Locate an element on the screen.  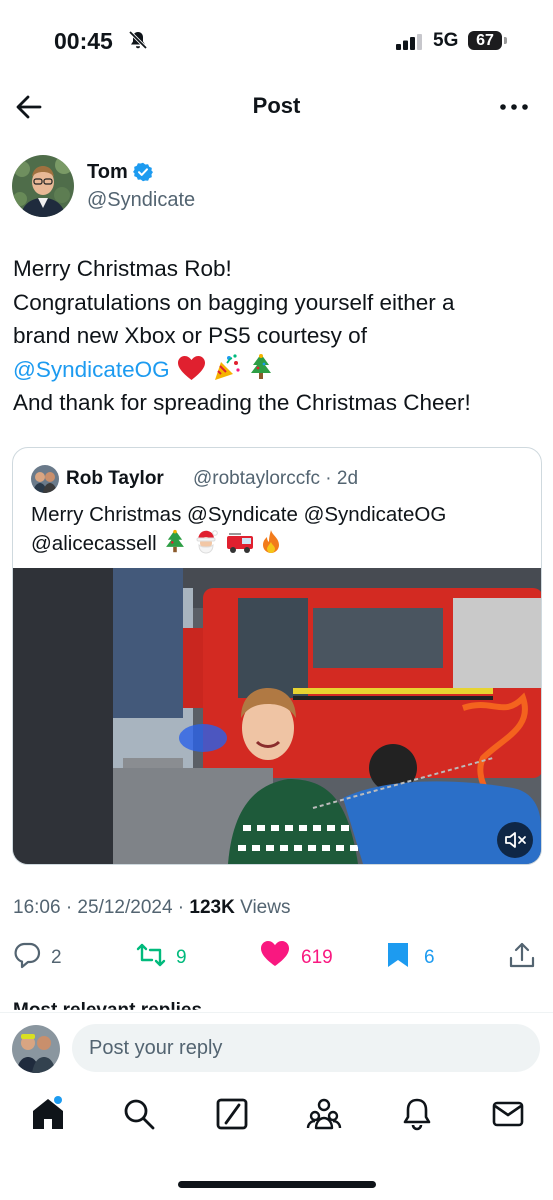
notifications-bell-icon is located at coordinates (417, 1114).